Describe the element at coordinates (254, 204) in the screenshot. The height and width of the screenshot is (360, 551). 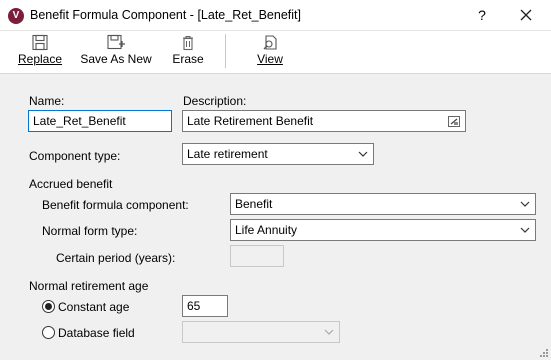
I see `benefit-formula-component-value: Benefit` at that location.